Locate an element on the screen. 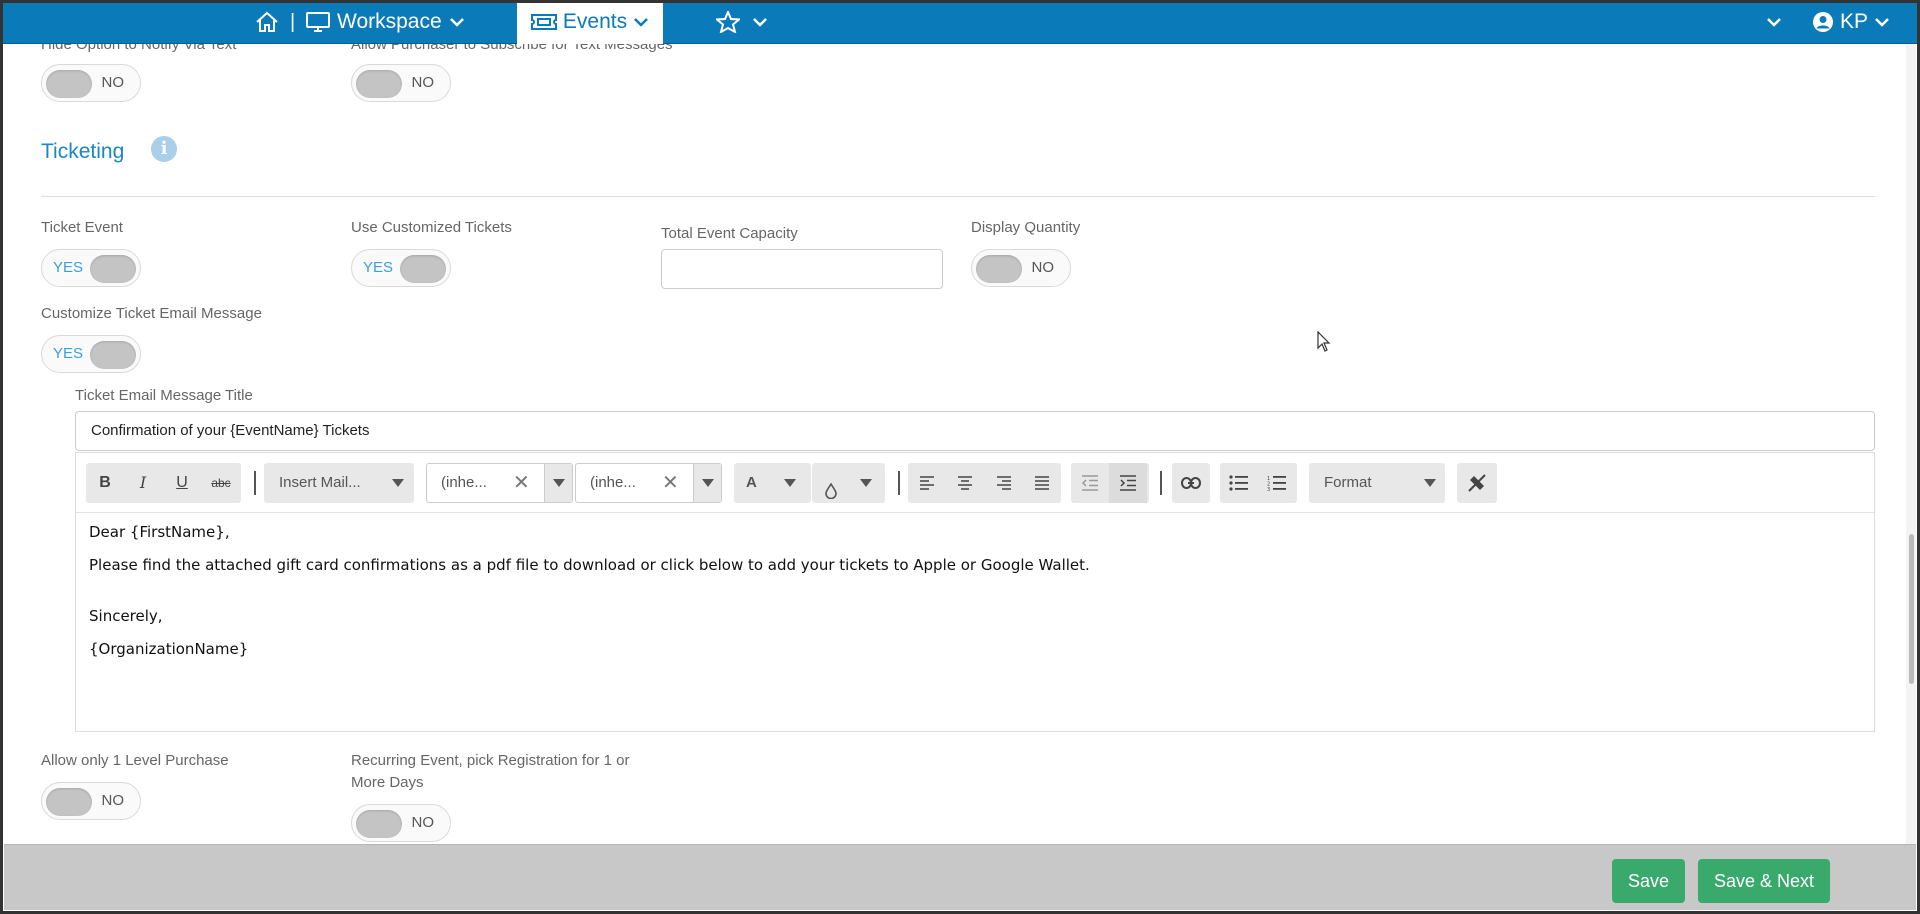 The height and width of the screenshot is (914, 1920). droplet-icon is located at coordinates (831, 495).